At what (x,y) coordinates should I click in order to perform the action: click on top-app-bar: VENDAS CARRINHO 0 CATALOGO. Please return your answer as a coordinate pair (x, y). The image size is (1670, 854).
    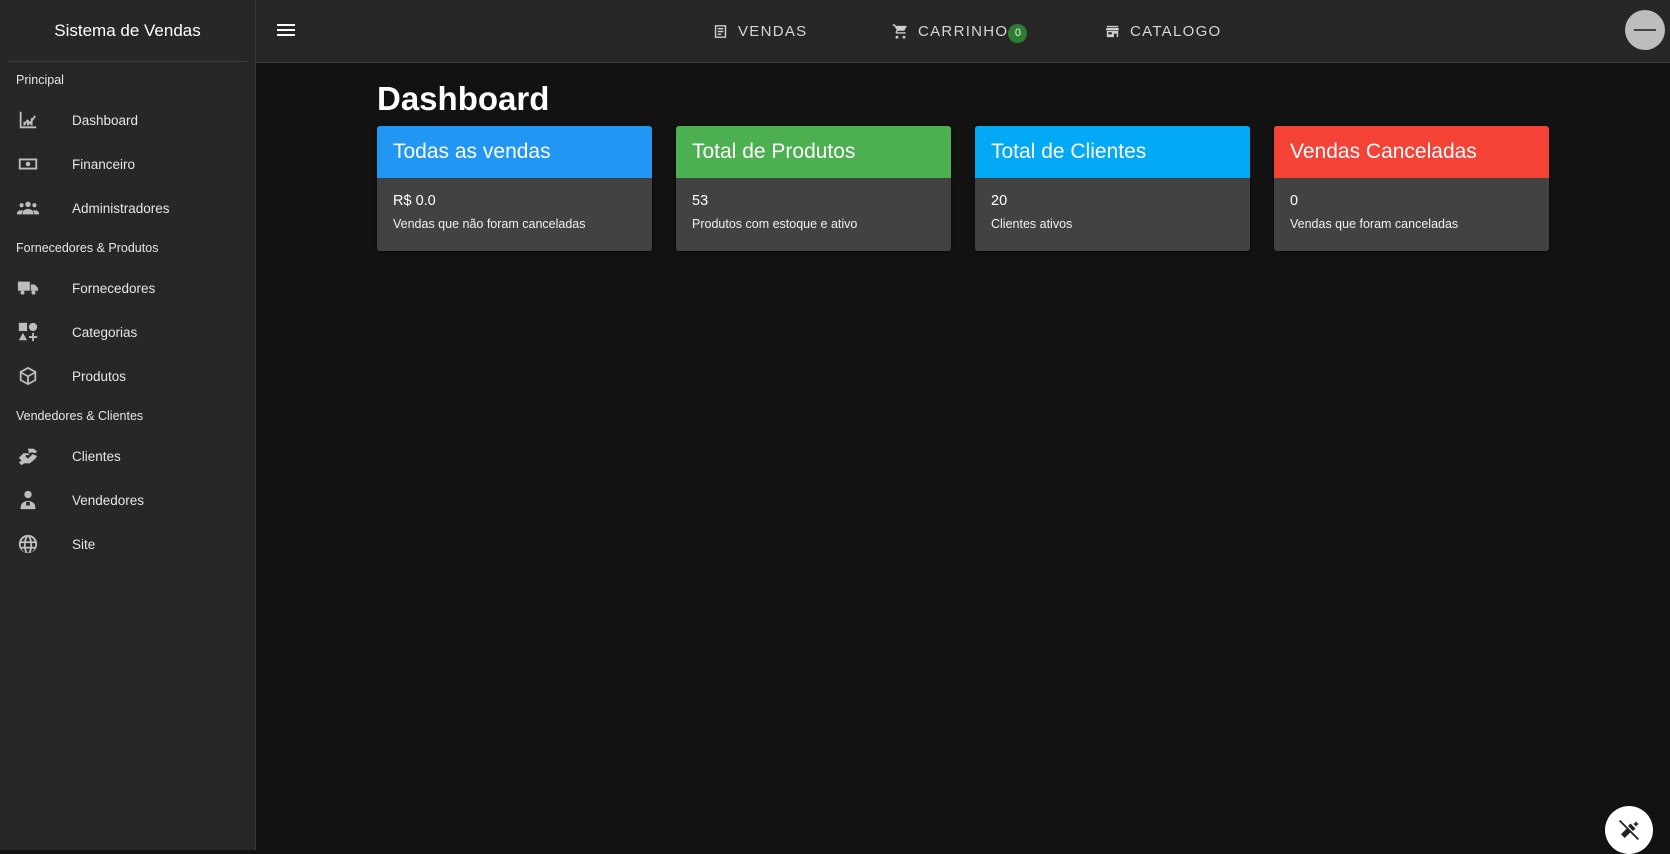
    Looking at the image, I should click on (963, 31).